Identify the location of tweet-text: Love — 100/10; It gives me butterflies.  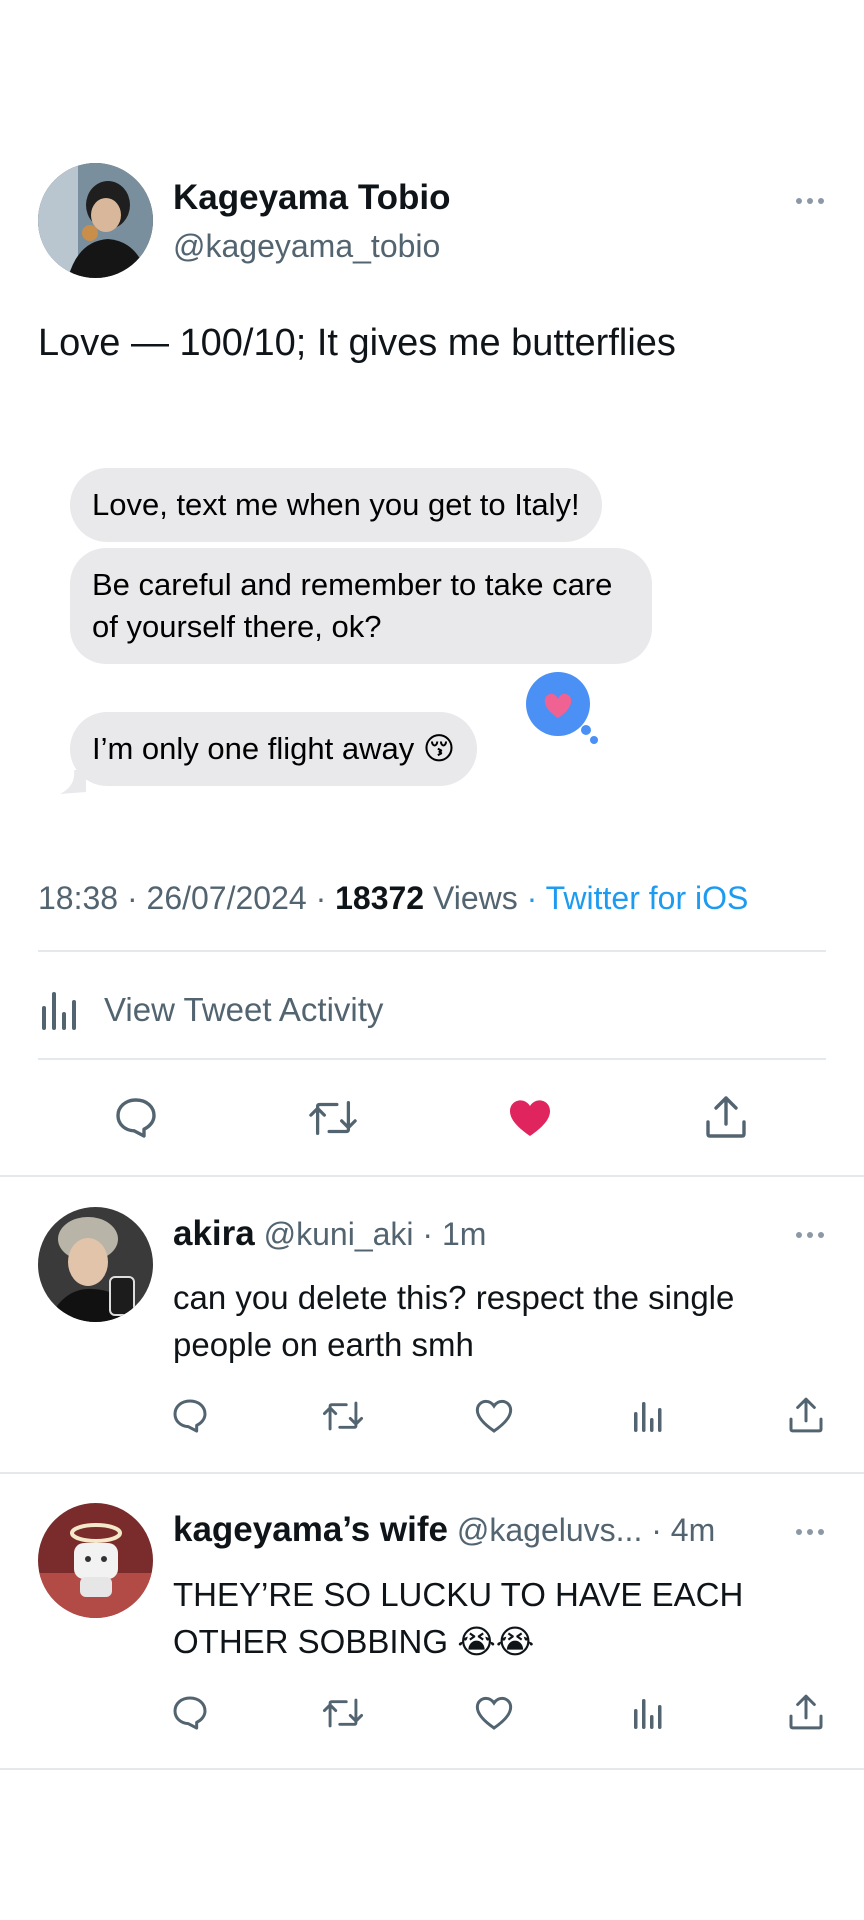
(357, 343).